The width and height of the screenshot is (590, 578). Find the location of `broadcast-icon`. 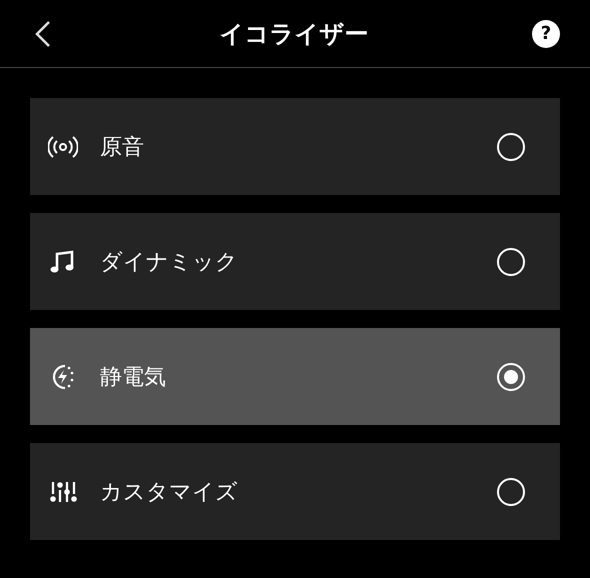

broadcast-icon is located at coordinates (63, 146).